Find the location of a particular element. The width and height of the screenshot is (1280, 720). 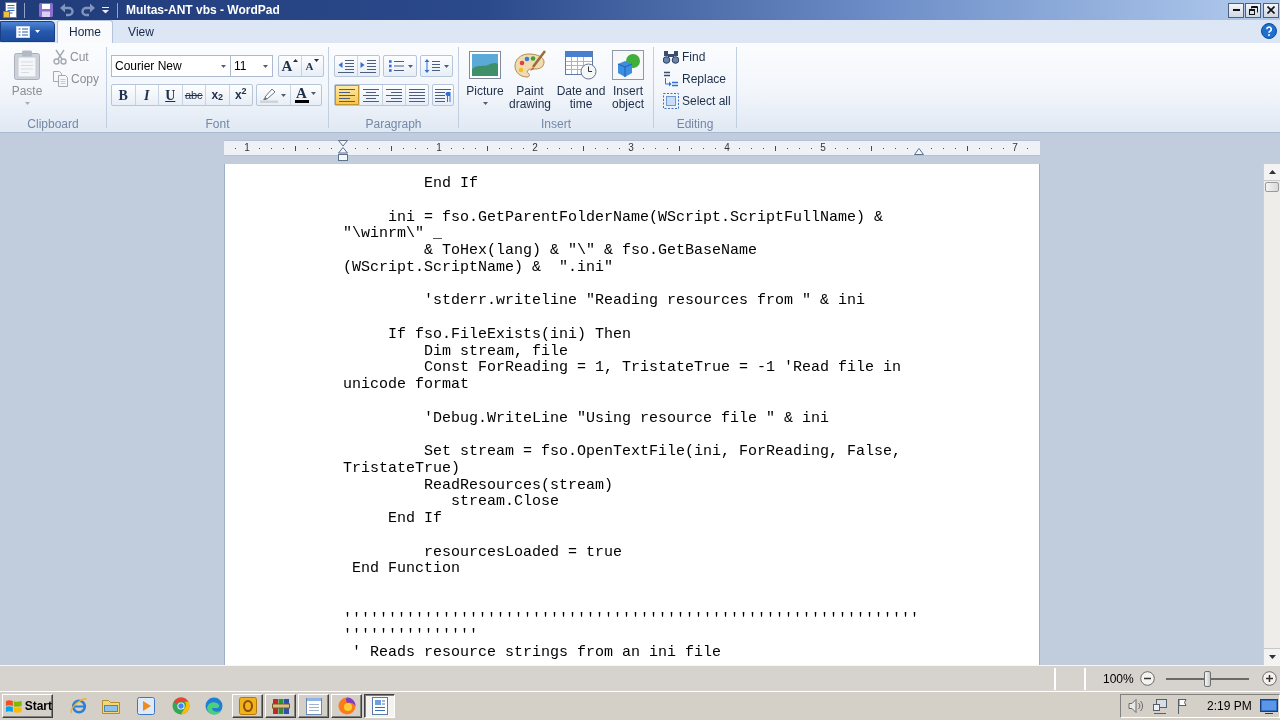

down-arrow-icon is located at coordinates (1272, 657).